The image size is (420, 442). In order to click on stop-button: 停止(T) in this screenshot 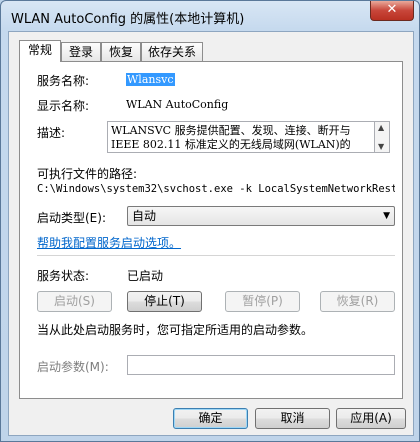, I will do `click(164, 301)`.